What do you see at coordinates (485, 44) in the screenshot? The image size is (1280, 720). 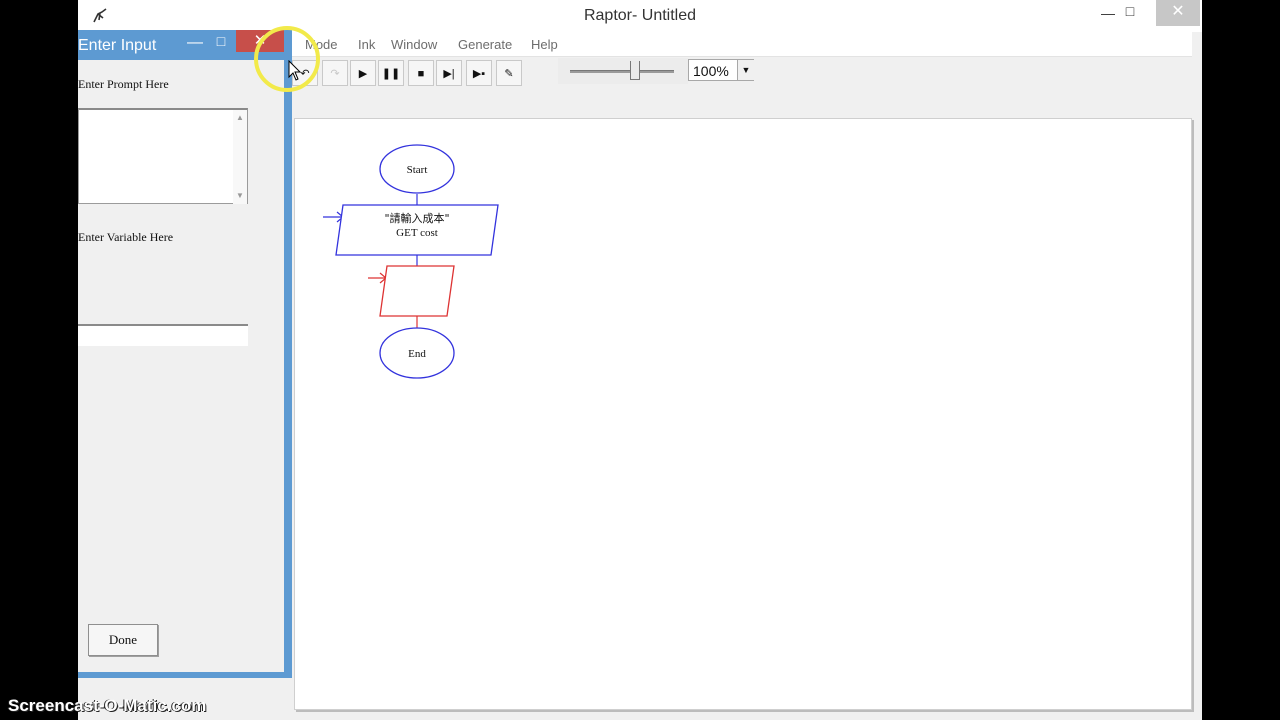 I see `menu-generate: Generate` at bounding box center [485, 44].